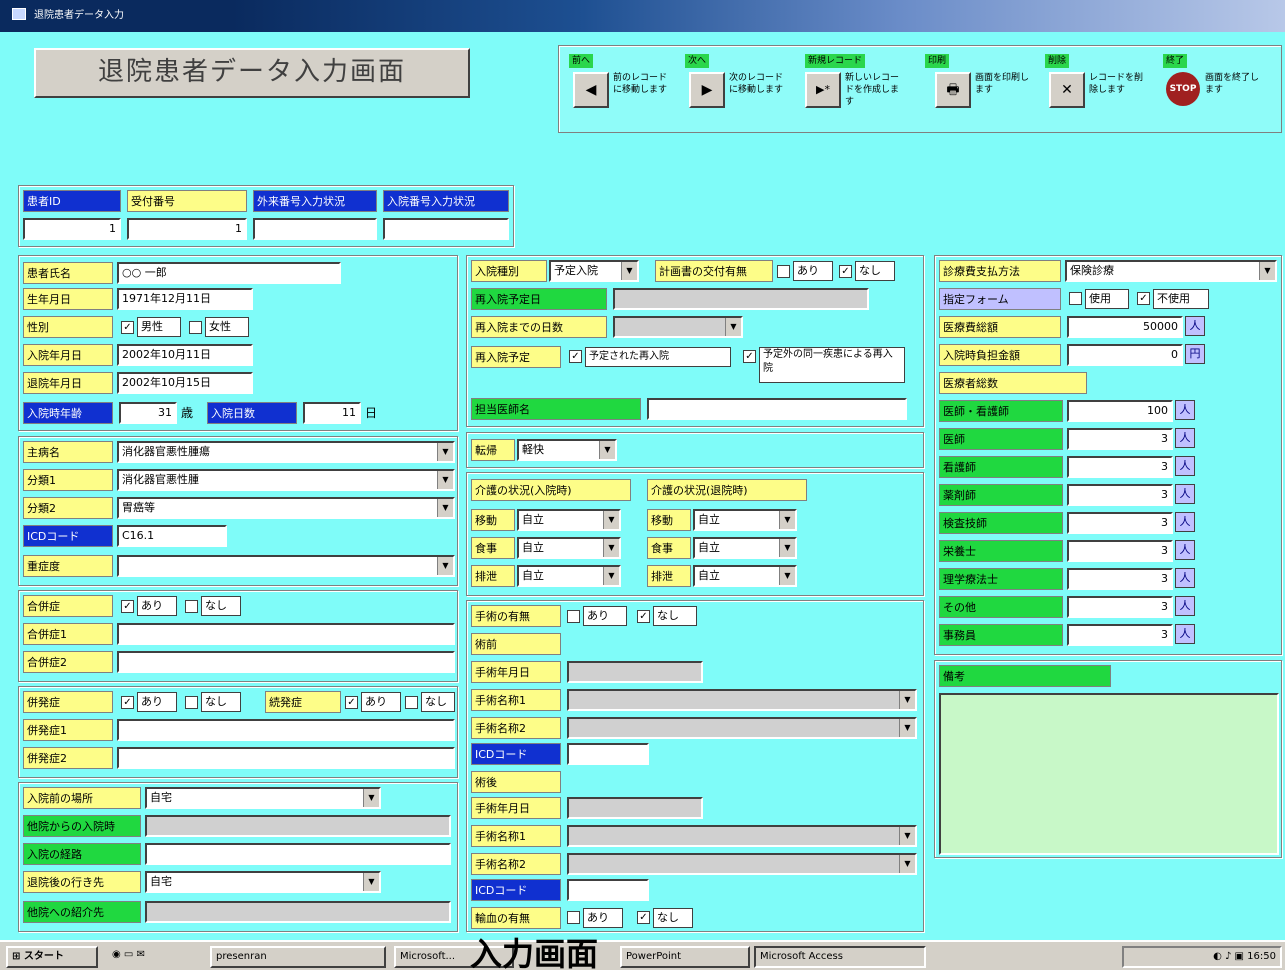 This screenshot has width=1285, height=970. What do you see at coordinates (1109, 774) in the screenshot?
I see `notes-textarea` at bounding box center [1109, 774].